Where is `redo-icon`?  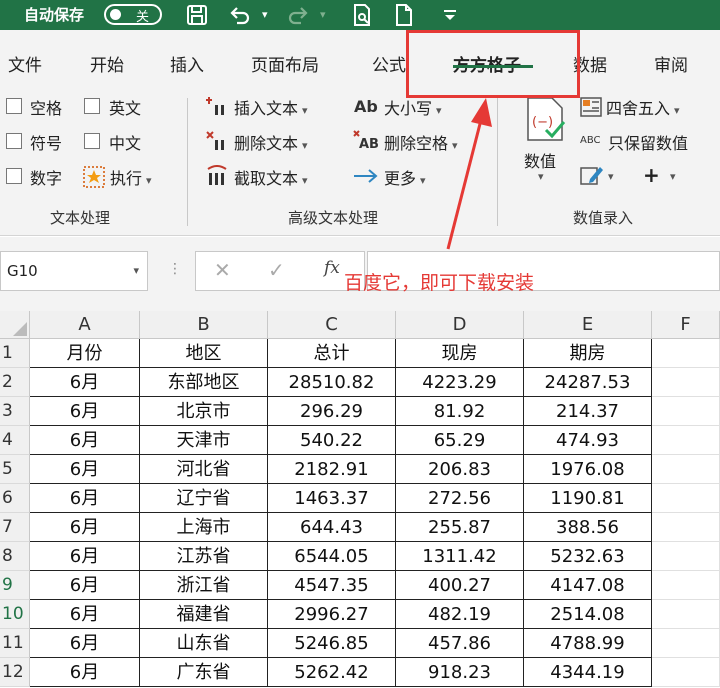 redo-icon is located at coordinates (298, 15).